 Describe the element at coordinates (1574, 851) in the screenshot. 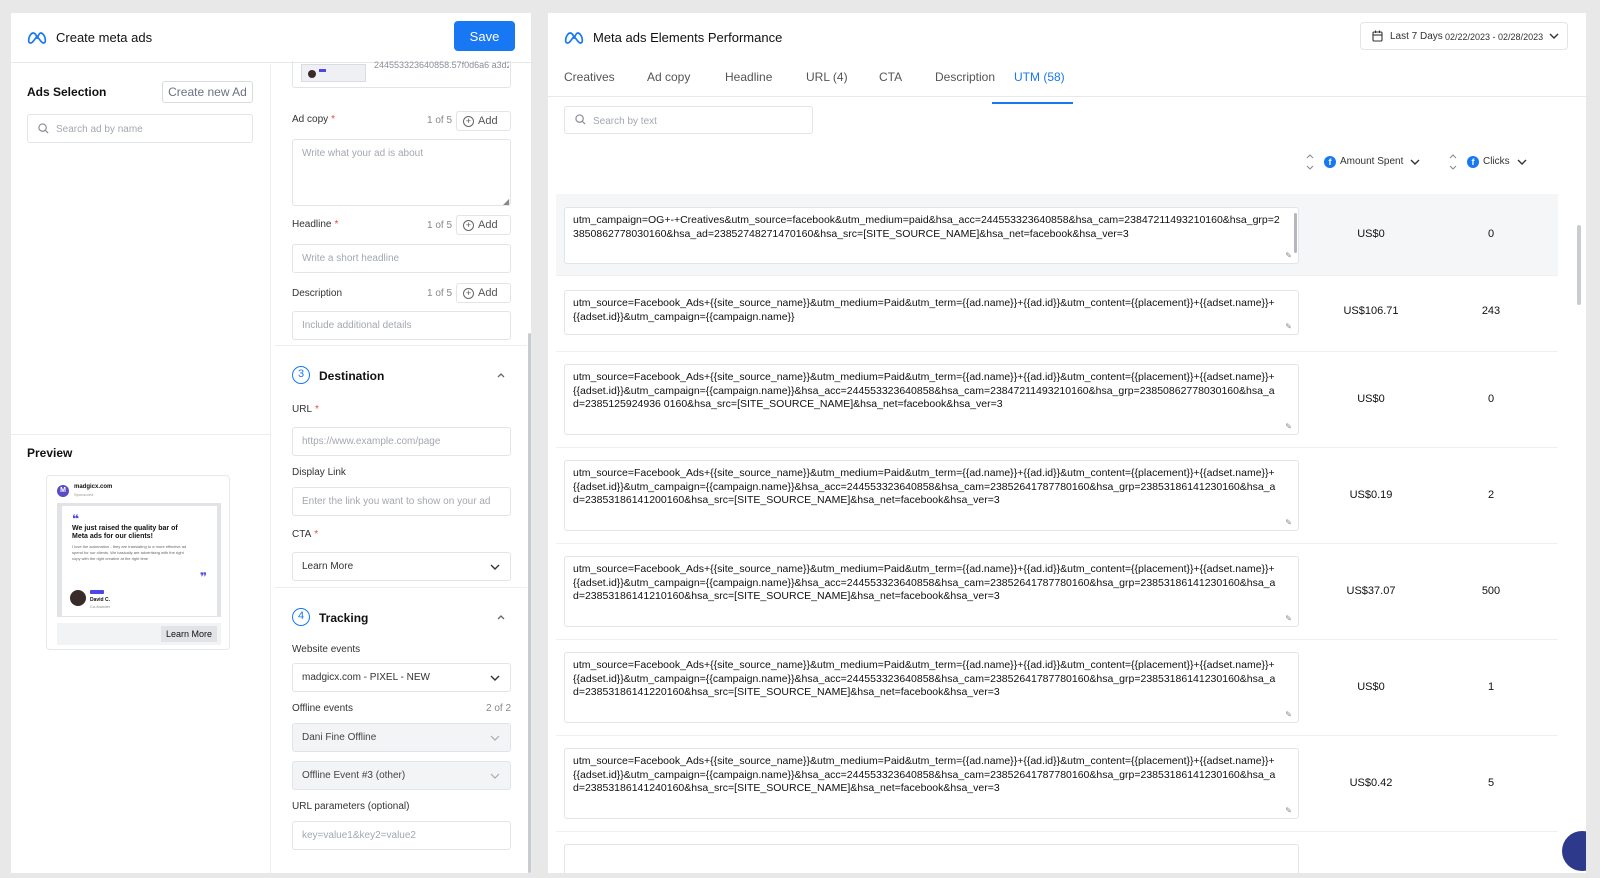

I see `chat-widget-button` at that location.